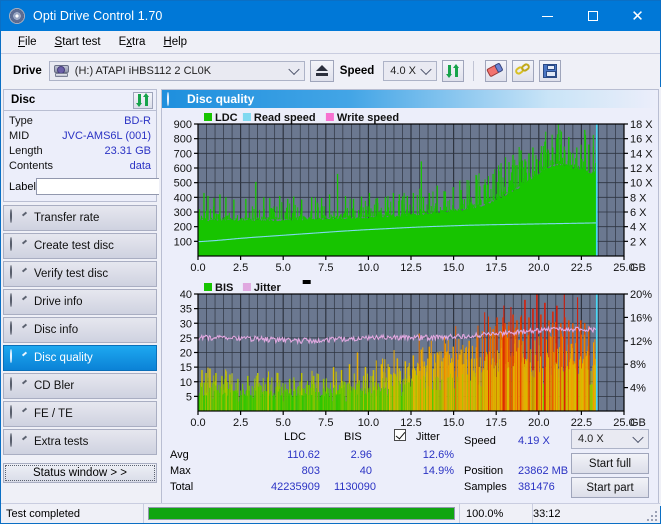 Image resolution: width=661 pixels, height=524 pixels. I want to click on test-speed-value: 4.0 X, so click(591, 439).